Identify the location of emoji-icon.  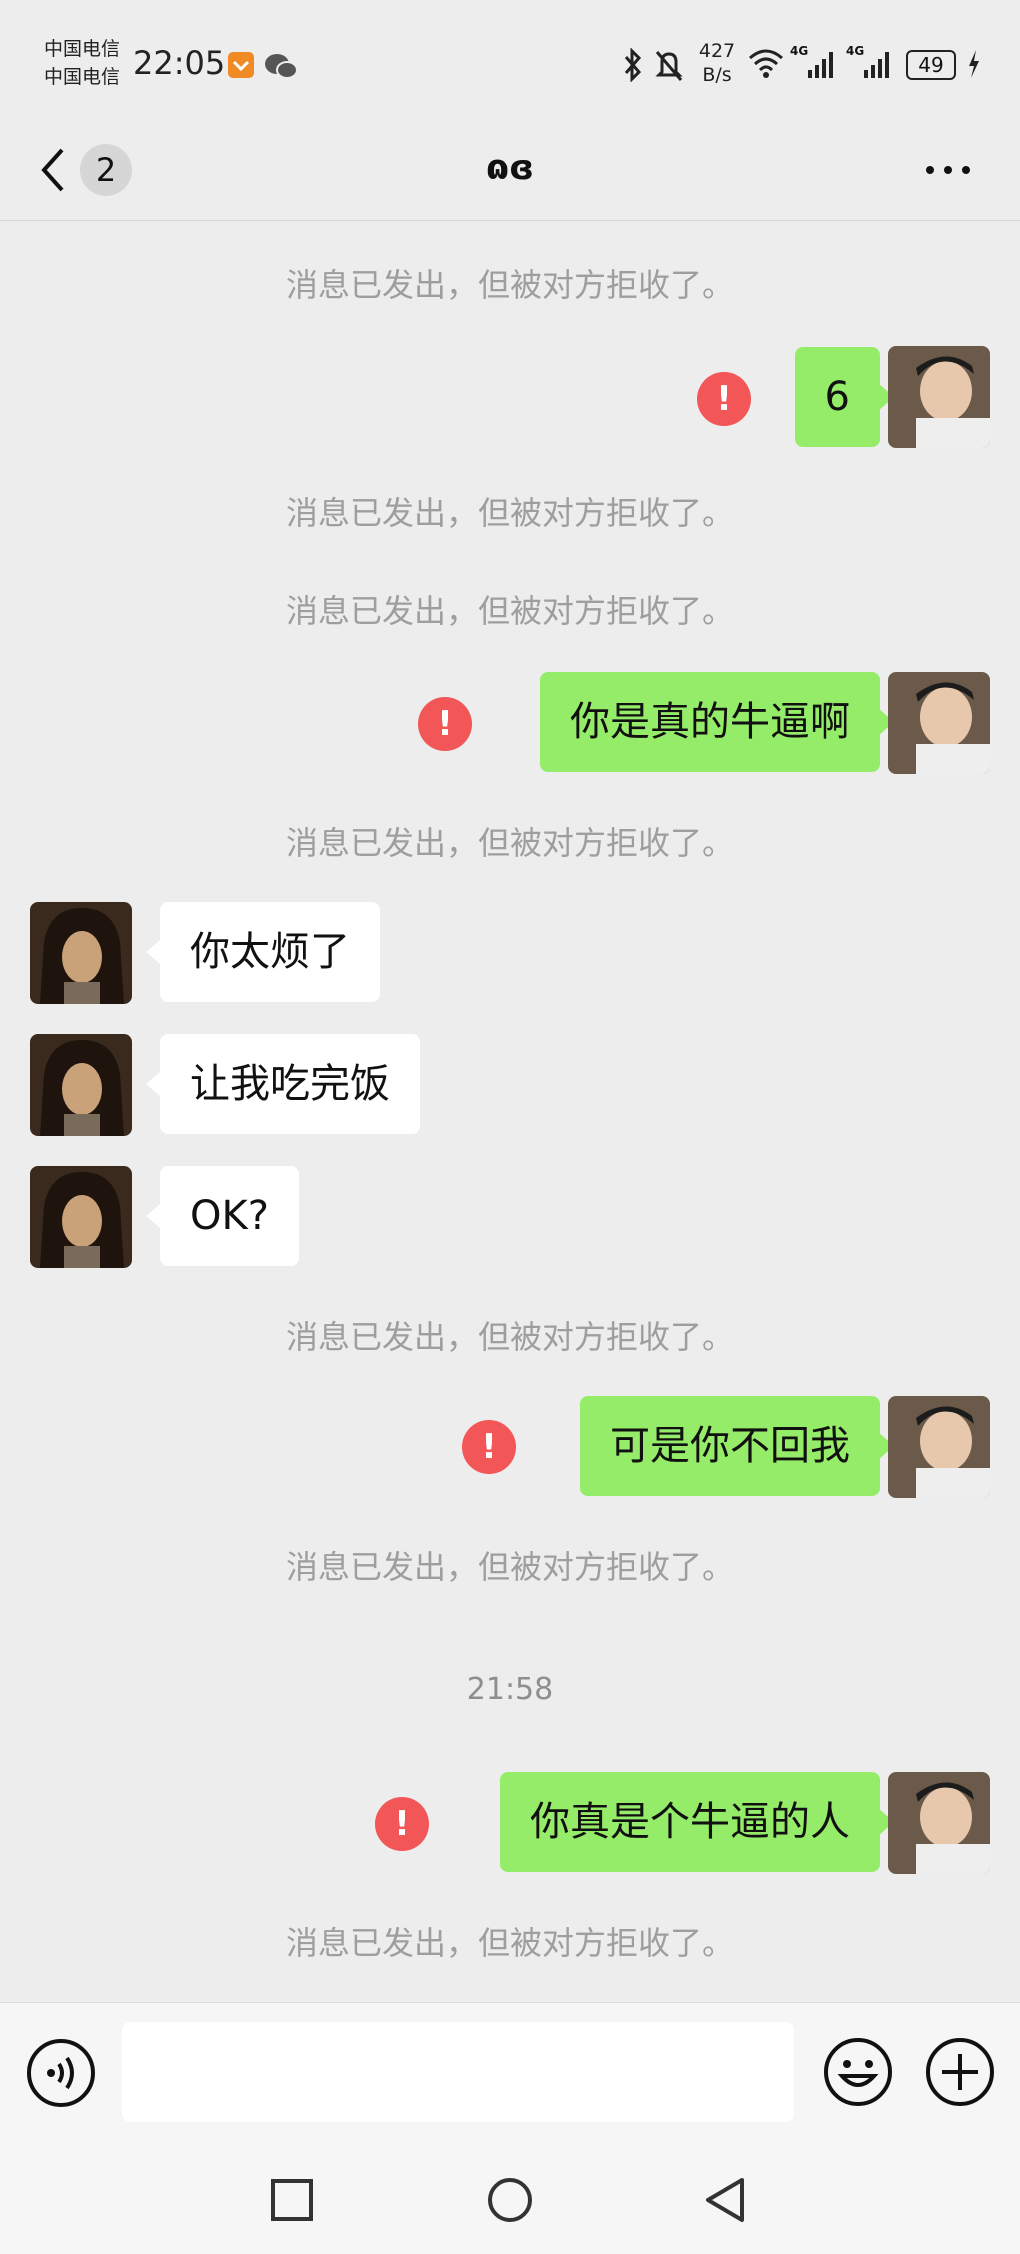
(858, 2072).